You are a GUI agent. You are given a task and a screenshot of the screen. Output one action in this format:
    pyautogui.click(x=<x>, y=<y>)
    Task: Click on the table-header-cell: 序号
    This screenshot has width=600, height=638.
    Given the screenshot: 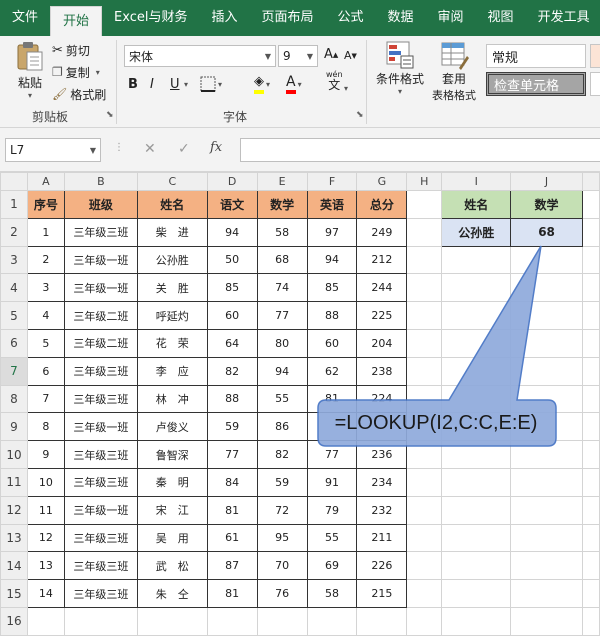 What is the action you would take?
    pyautogui.click(x=45, y=204)
    